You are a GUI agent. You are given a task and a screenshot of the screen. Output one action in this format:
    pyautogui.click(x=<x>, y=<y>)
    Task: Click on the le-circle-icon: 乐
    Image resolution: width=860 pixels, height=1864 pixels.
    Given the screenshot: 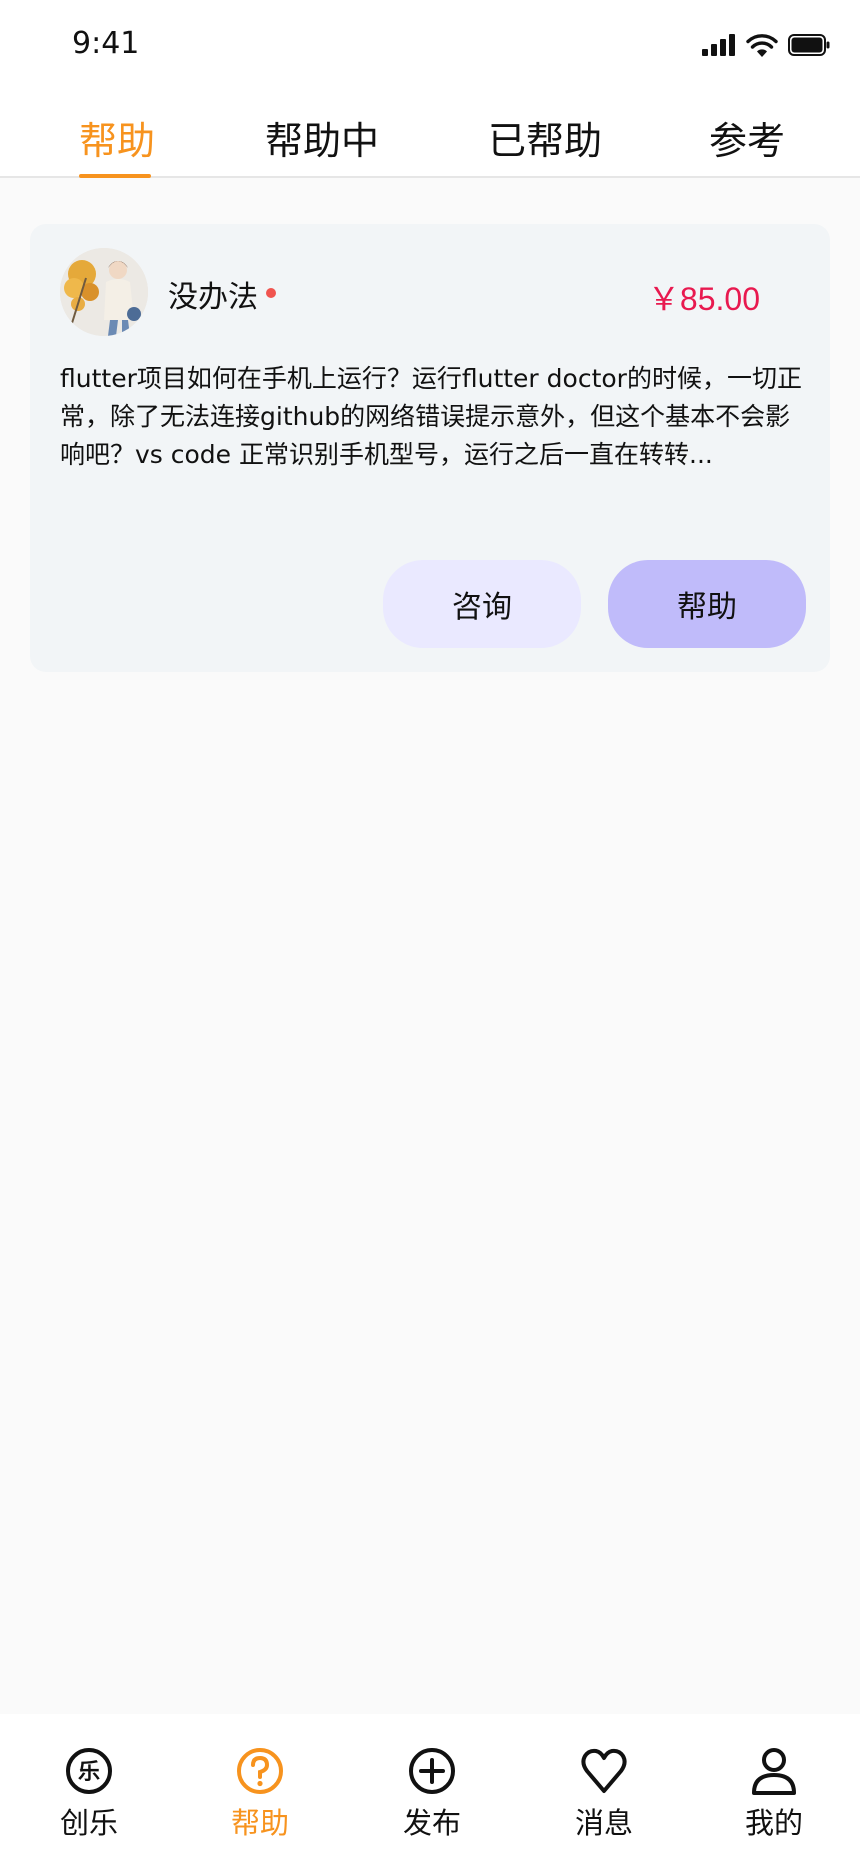 What is the action you would take?
    pyautogui.click(x=89, y=1771)
    